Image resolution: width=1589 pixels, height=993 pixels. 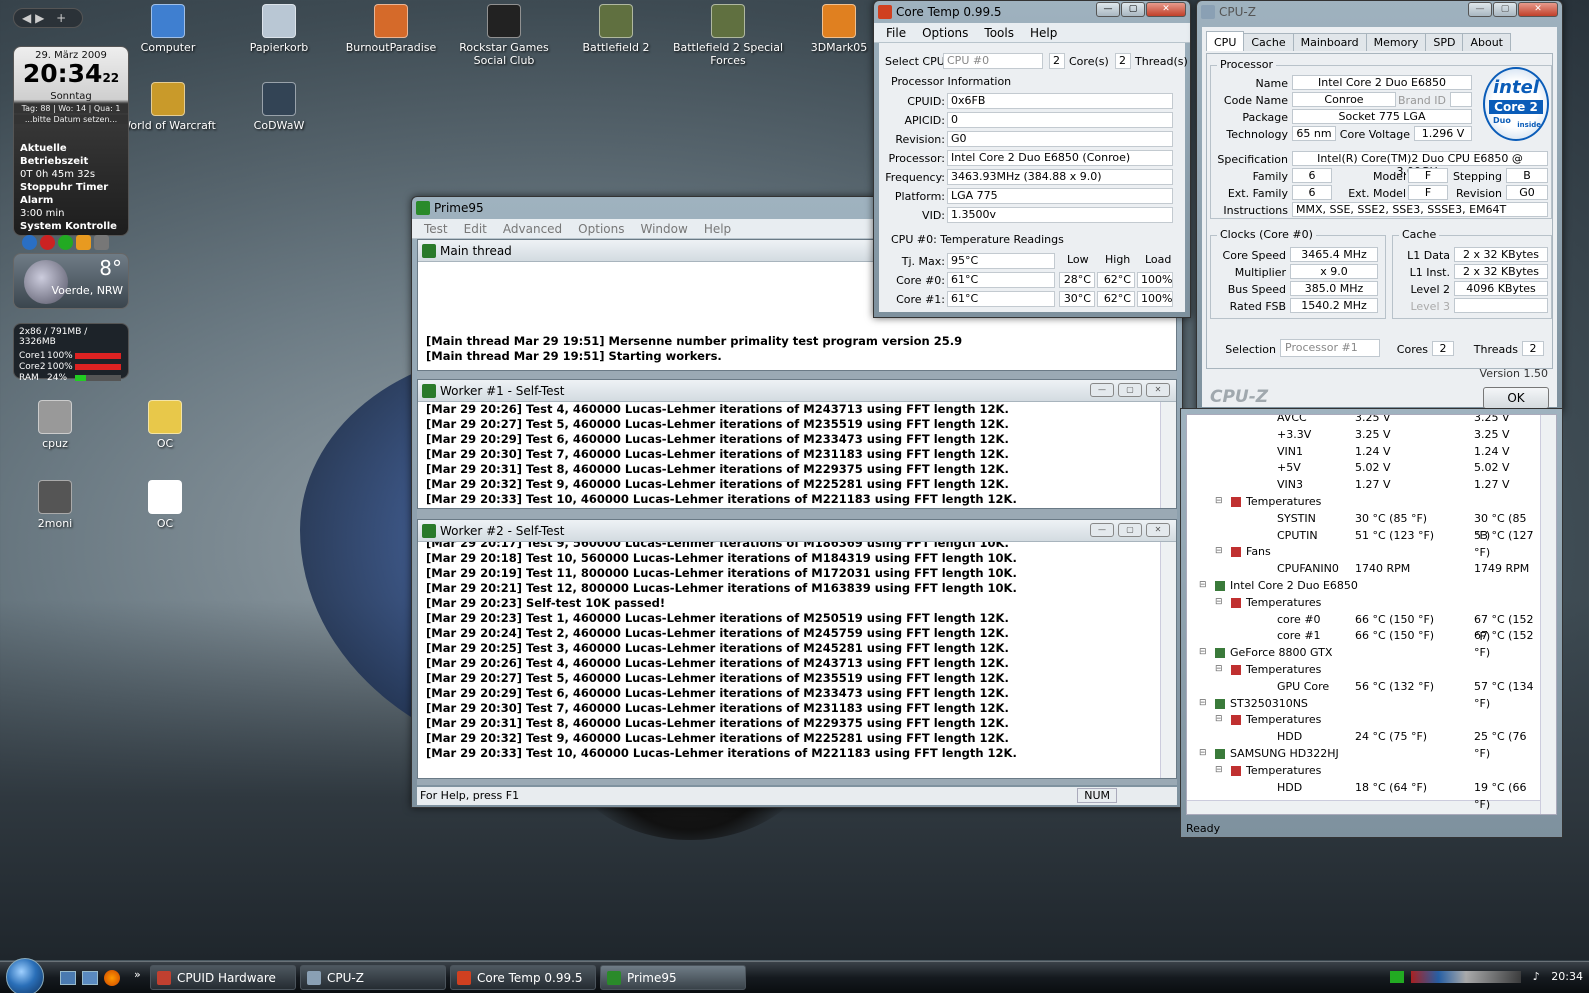 I want to click on taskbar-button: Prime95, so click(x=673, y=977).